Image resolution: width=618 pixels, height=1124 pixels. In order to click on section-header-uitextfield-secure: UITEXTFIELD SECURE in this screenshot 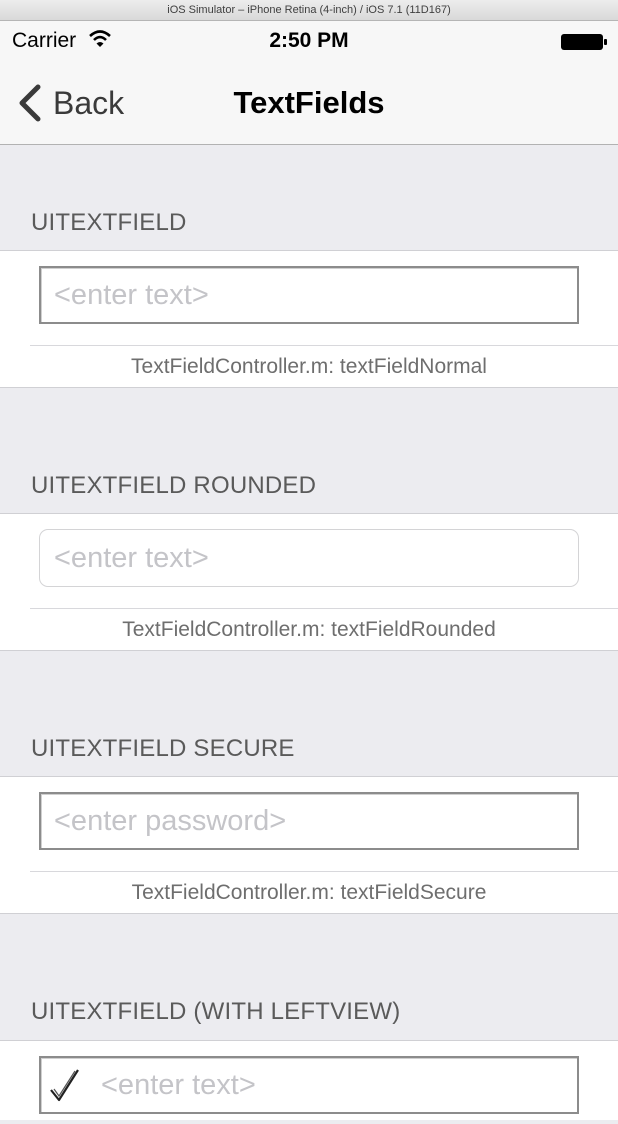, I will do `click(163, 748)`.